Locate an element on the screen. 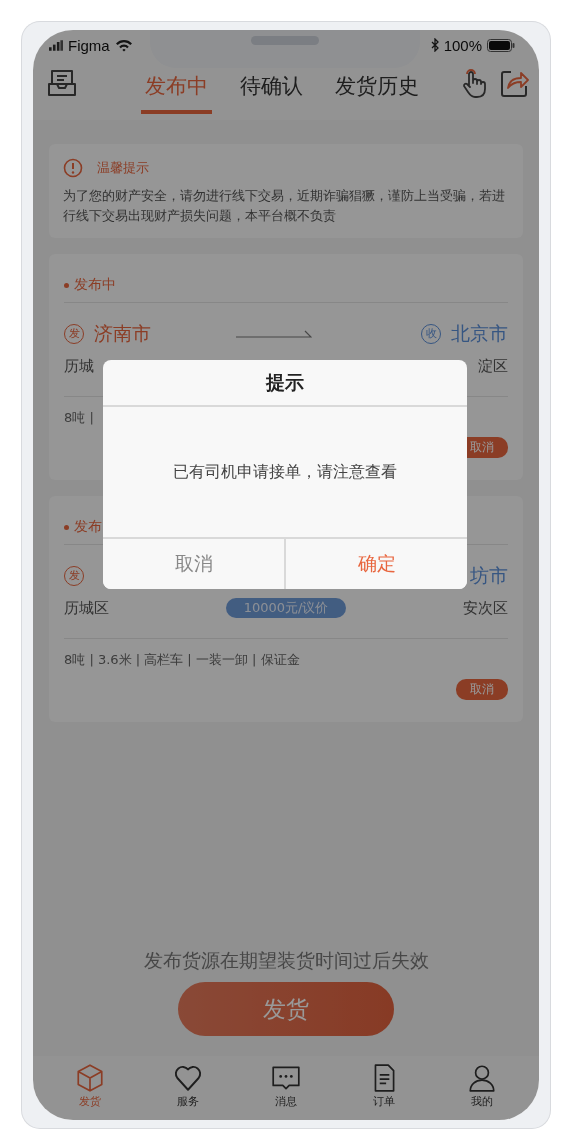 This screenshot has width=570, height=1148. status-label: 发布中 is located at coordinates (95, 285).